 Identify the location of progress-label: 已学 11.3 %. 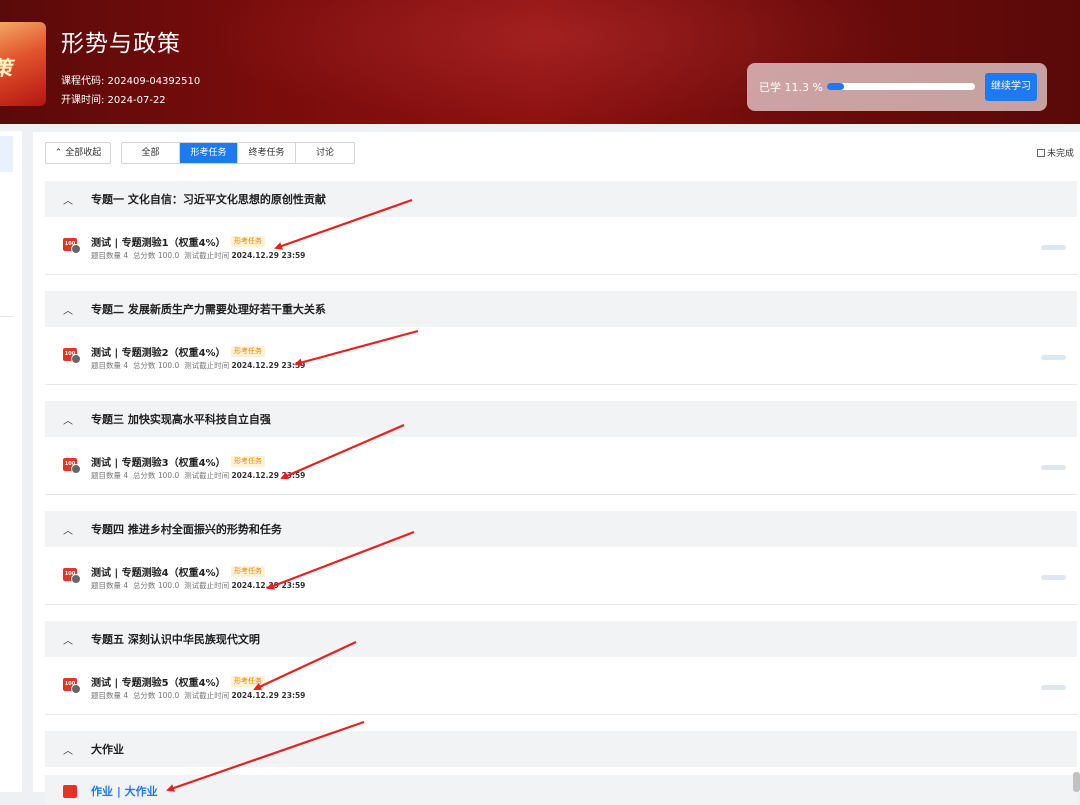
(791, 87).